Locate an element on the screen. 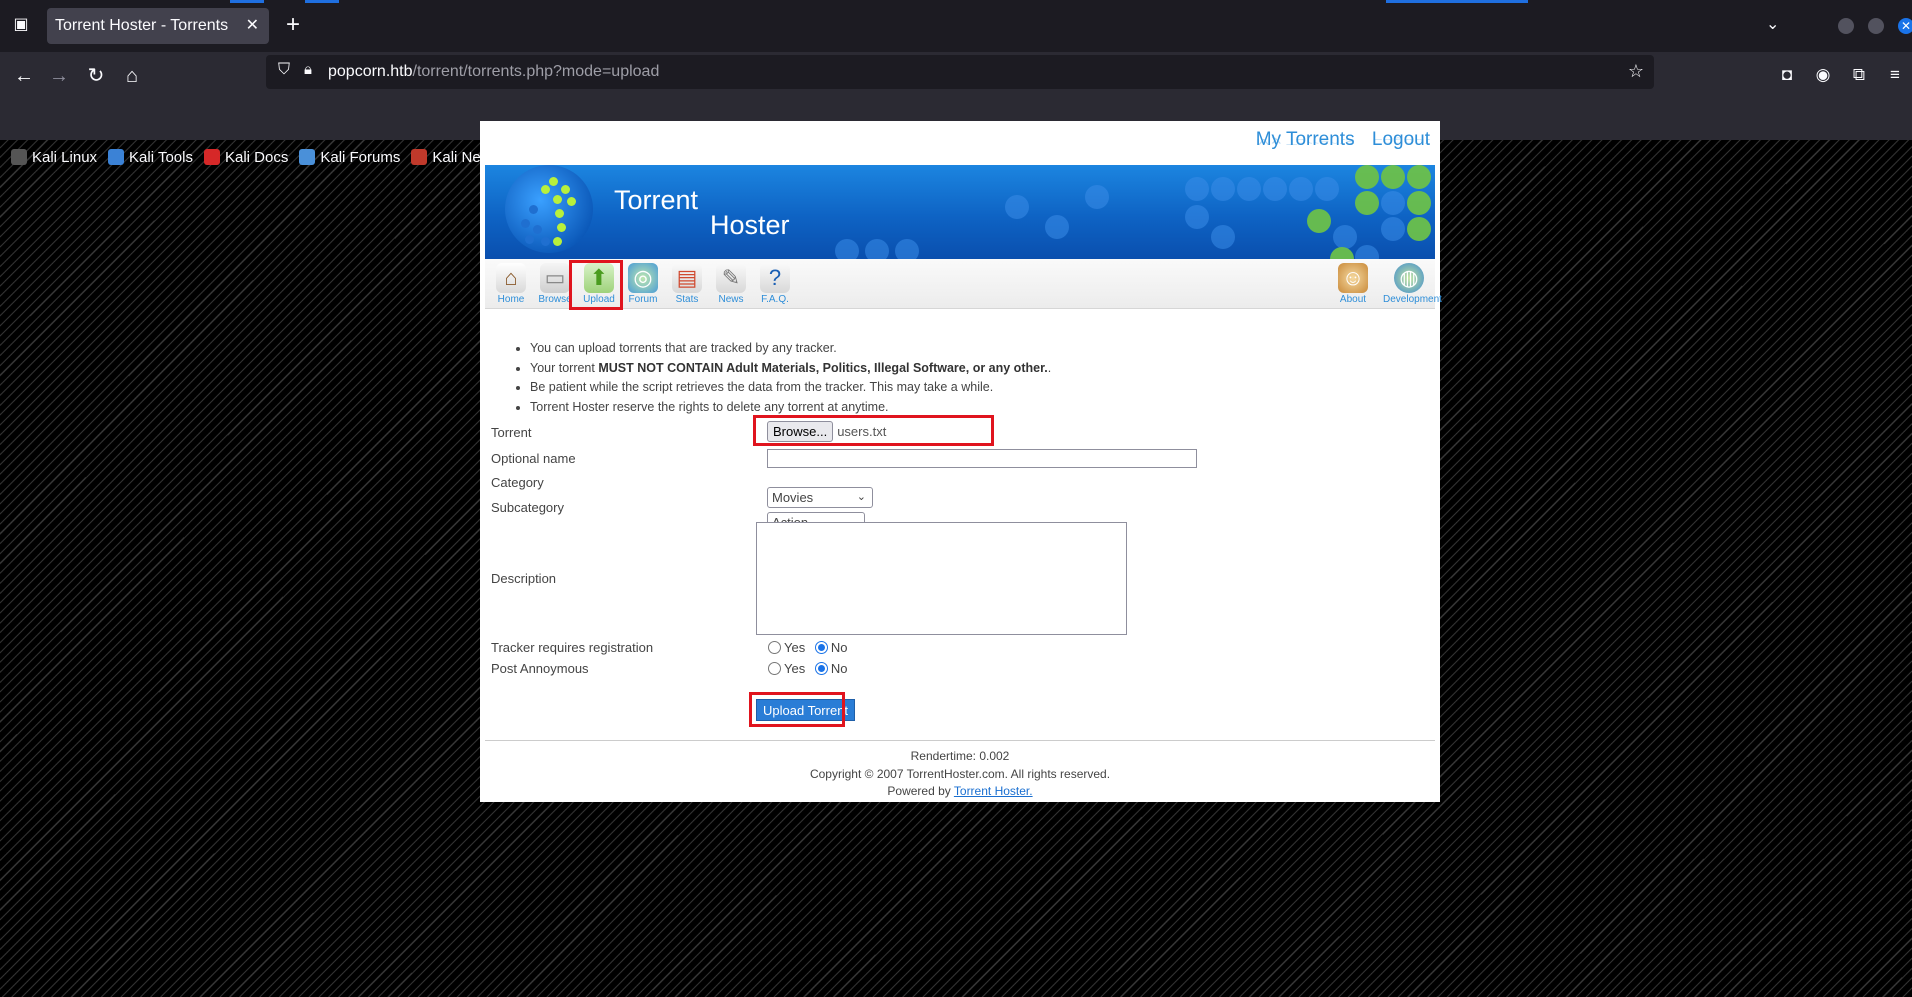  category-label: Category is located at coordinates (517, 482).